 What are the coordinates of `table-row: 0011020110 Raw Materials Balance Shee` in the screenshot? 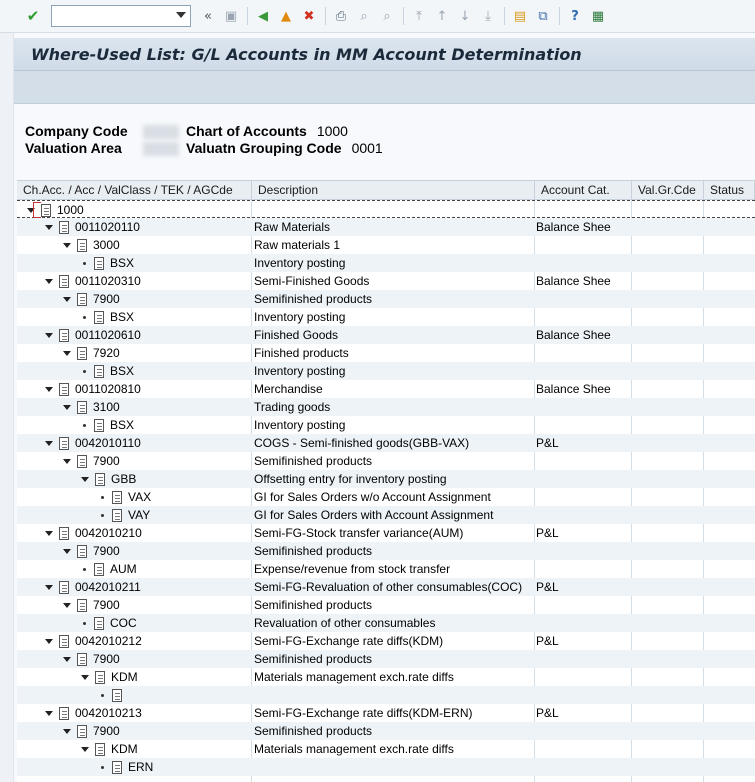 It's located at (386, 227).